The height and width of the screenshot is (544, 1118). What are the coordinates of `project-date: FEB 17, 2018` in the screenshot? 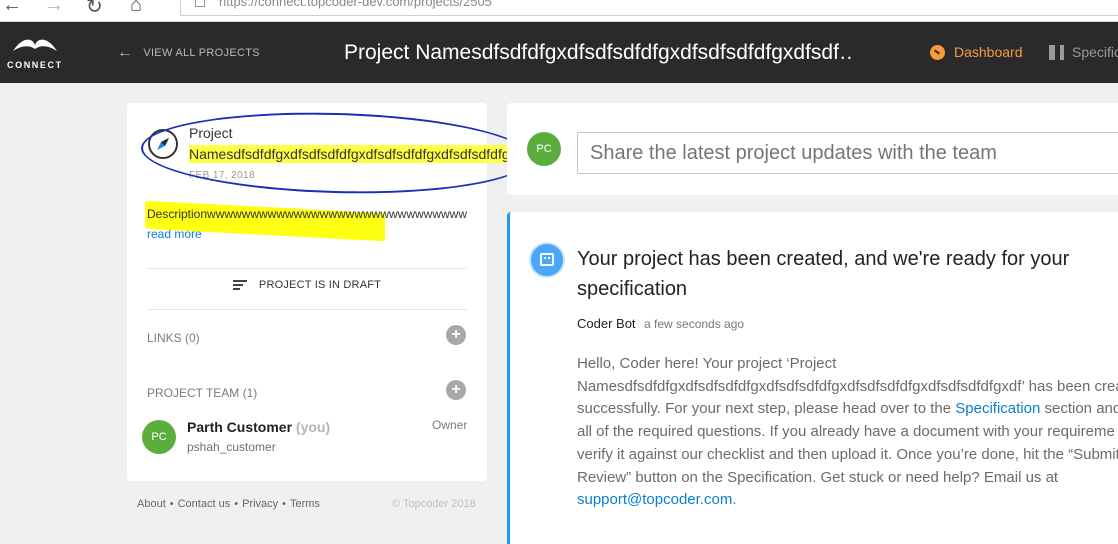 It's located at (222, 175).